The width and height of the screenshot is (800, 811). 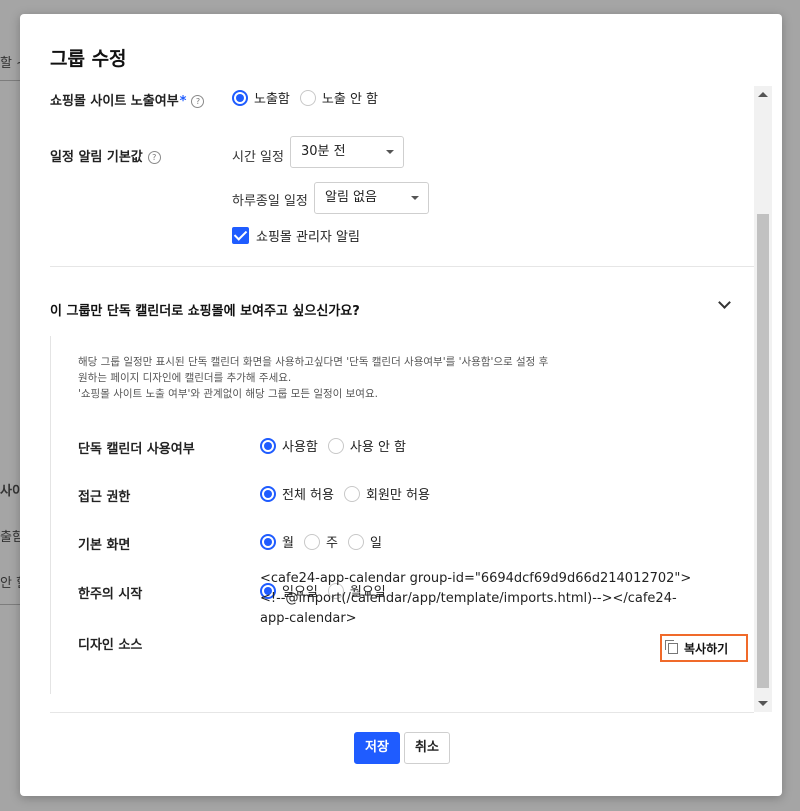 What do you see at coordinates (763, 94) in the screenshot?
I see `scroll-up-icon` at bounding box center [763, 94].